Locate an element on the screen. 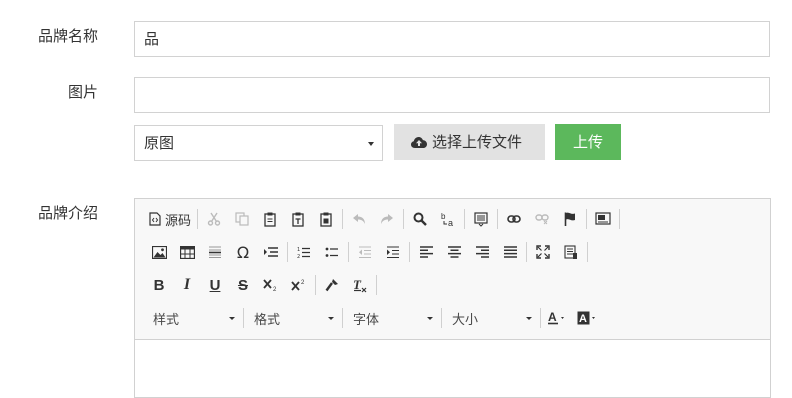 The height and width of the screenshot is (398, 792). paste-icon is located at coordinates (270, 219).